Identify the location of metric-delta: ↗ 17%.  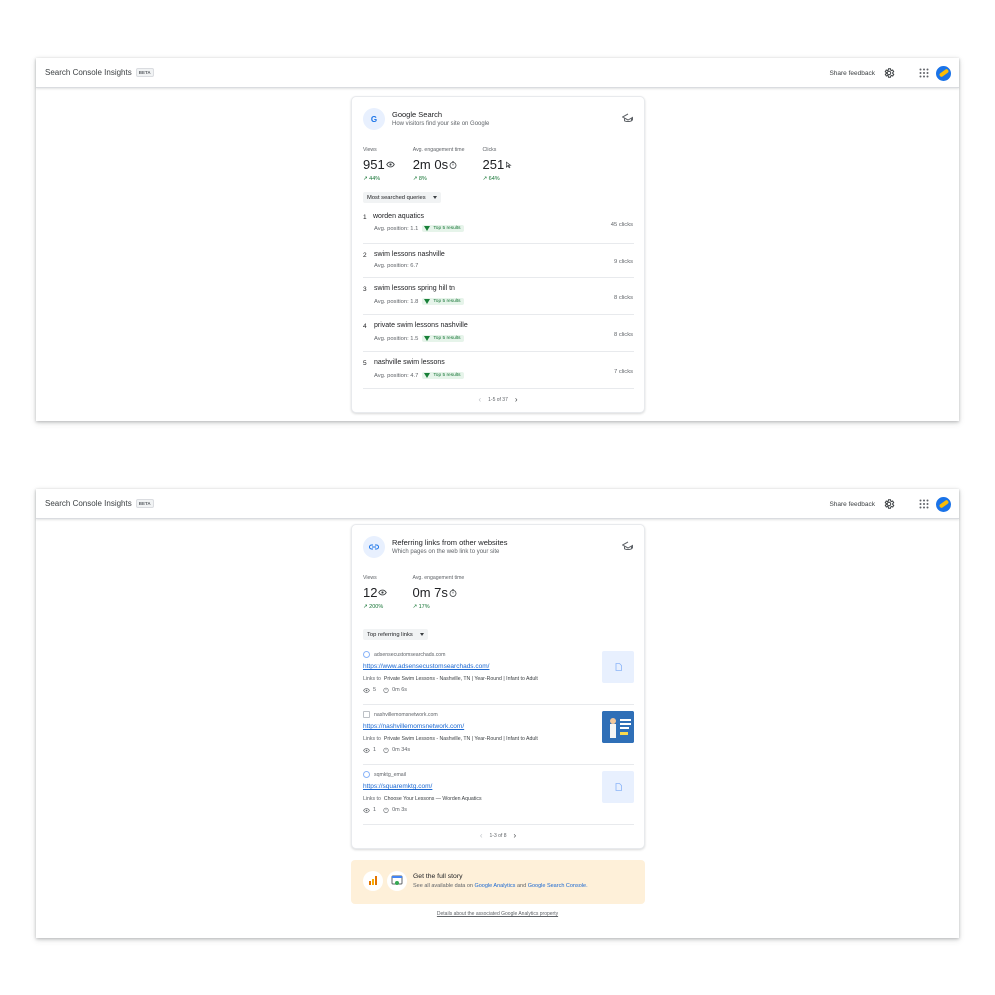
(421, 607).